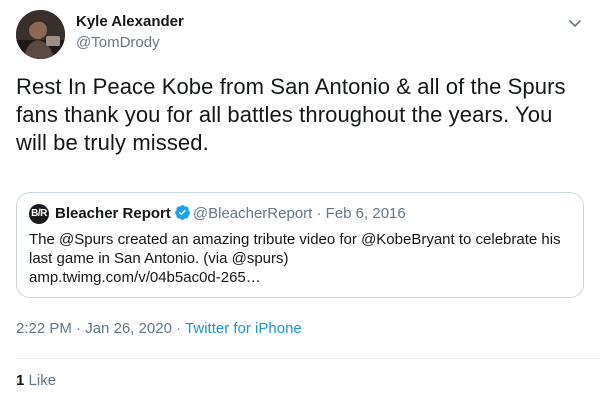  Describe the element at coordinates (128, 328) in the screenshot. I see `tweet-date: Jan 26, 2020` at that location.